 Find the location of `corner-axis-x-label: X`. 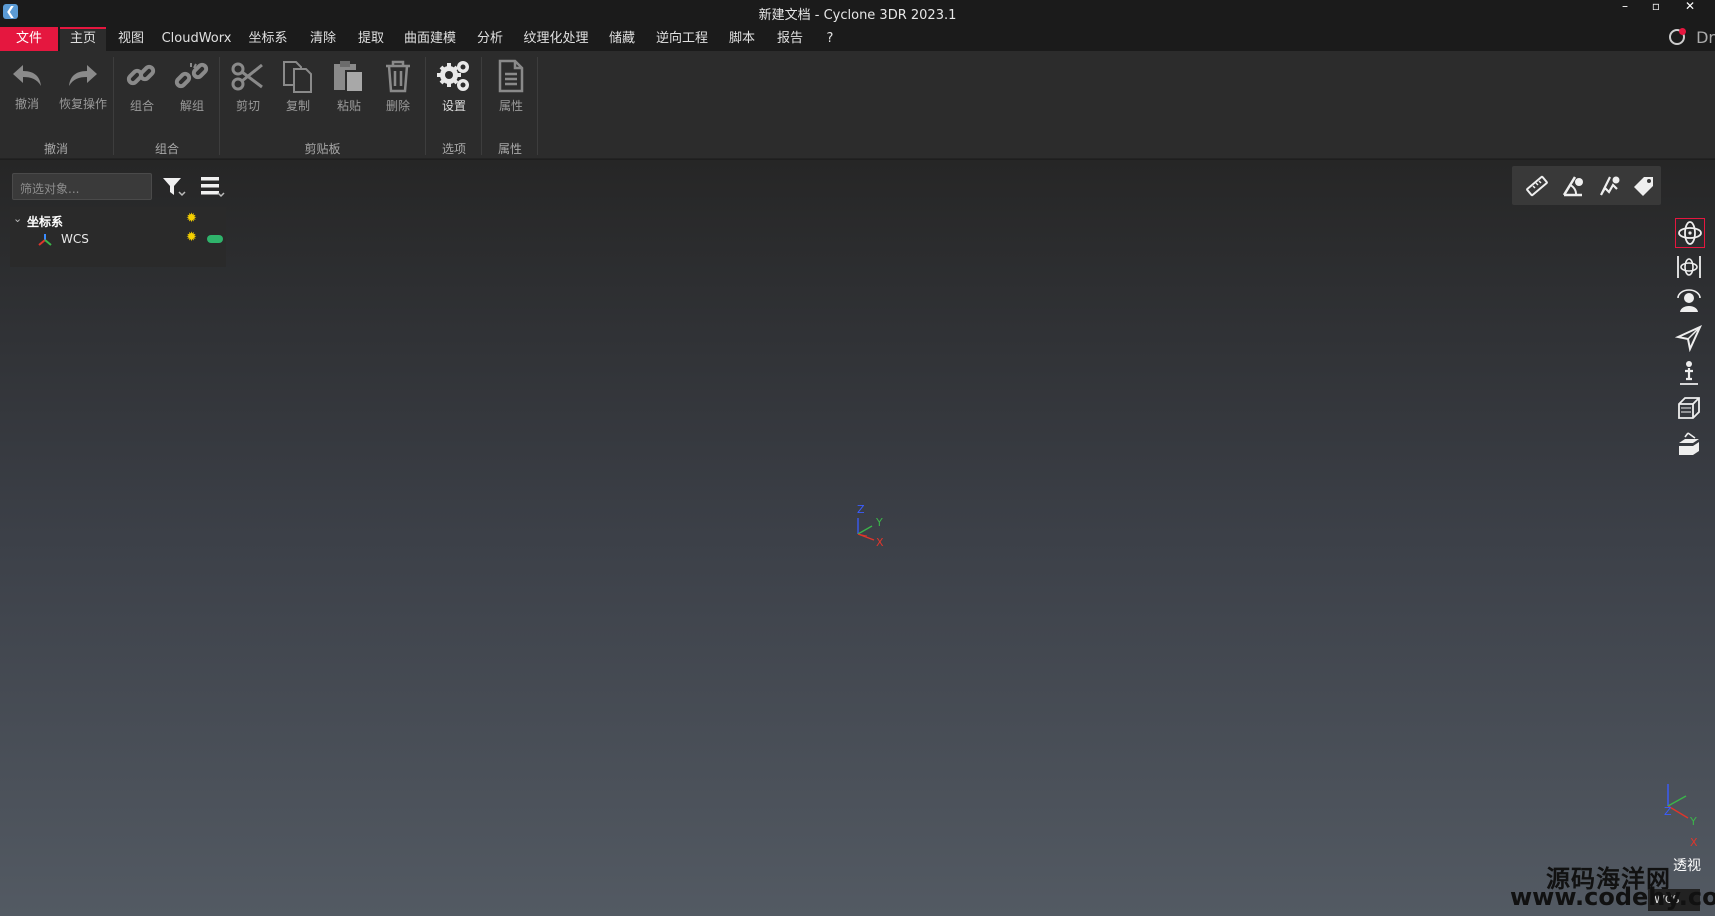

corner-axis-x-label: X is located at coordinates (1694, 842).